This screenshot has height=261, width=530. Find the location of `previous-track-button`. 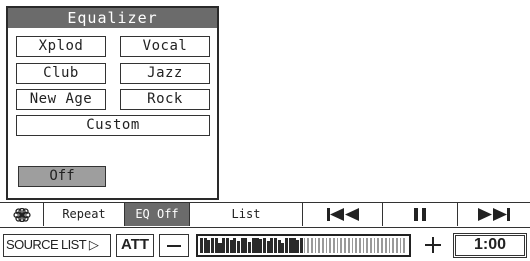

previous-track-button is located at coordinates (343, 214).